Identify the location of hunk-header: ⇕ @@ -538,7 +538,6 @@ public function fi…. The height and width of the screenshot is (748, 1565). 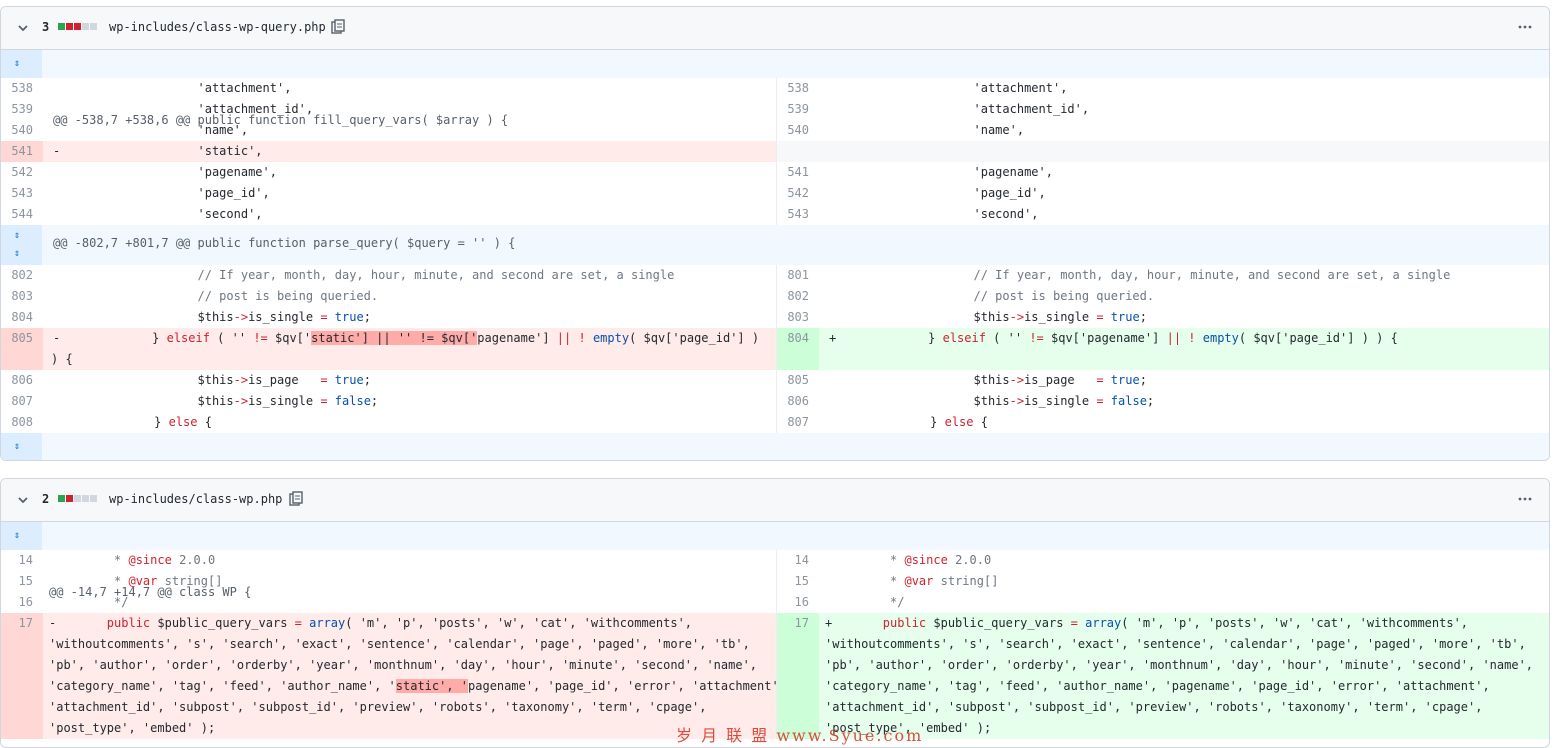
(775, 88).